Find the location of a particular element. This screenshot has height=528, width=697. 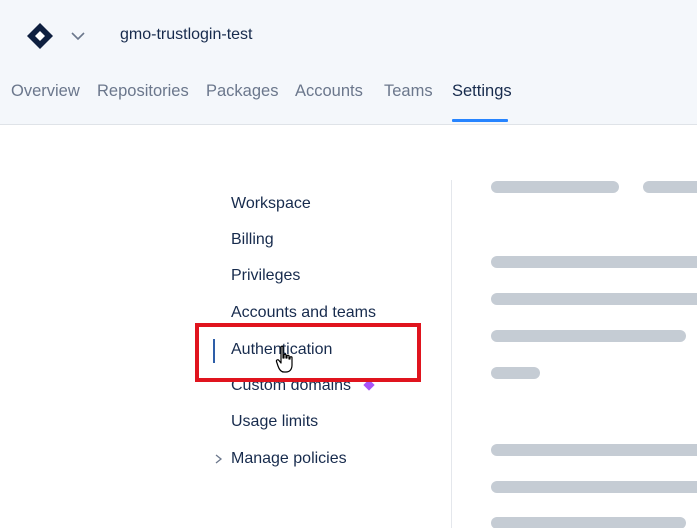

tab-teams: Teams is located at coordinates (408, 91).